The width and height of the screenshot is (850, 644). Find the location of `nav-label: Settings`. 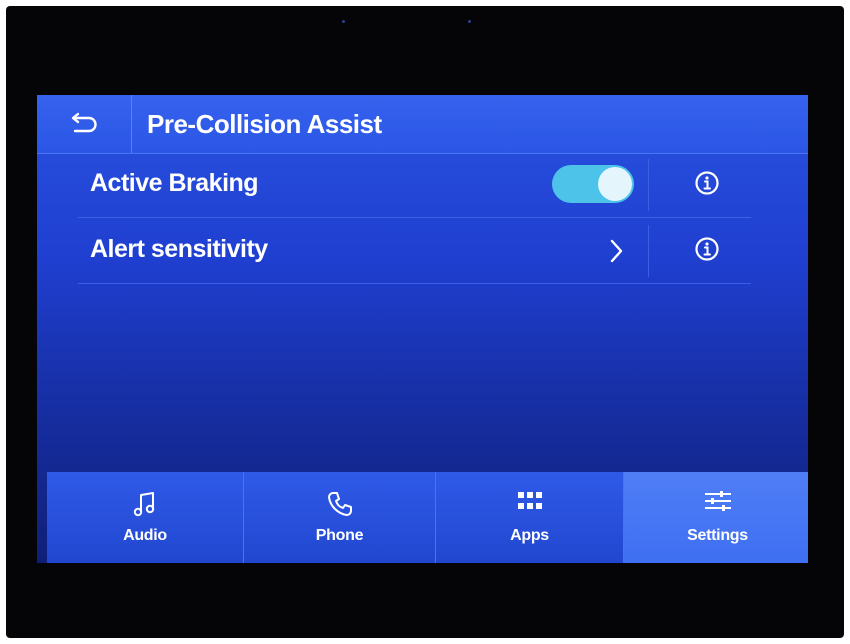

nav-label: Settings is located at coordinates (717, 535).